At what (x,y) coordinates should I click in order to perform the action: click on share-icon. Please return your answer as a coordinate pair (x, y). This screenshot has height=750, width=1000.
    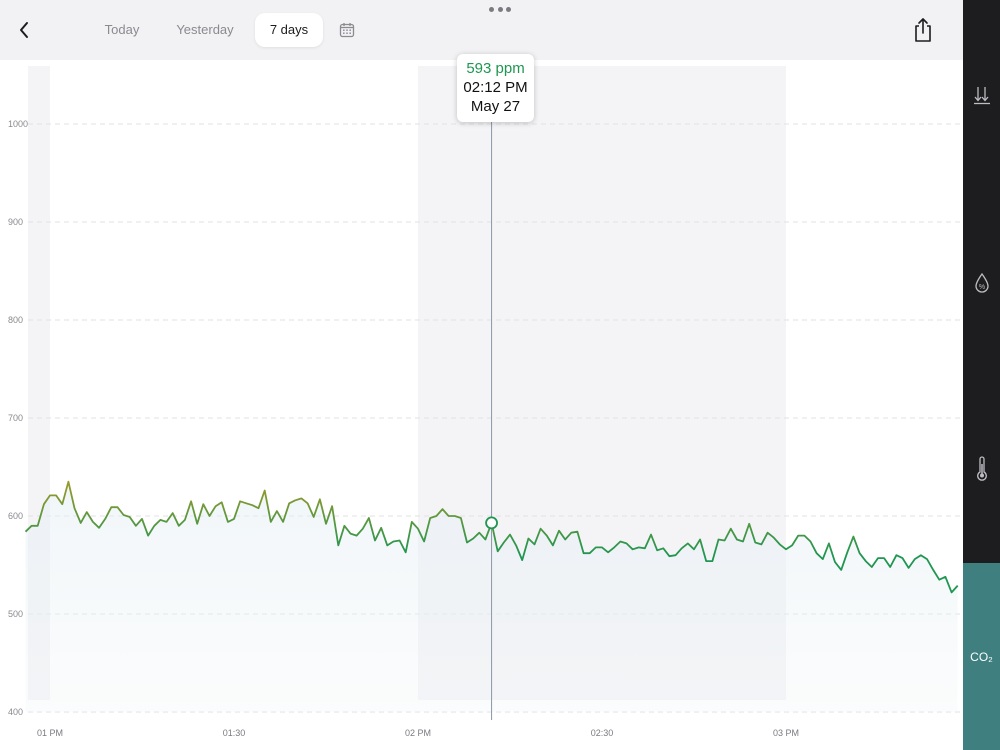
    Looking at the image, I should click on (923, 30).